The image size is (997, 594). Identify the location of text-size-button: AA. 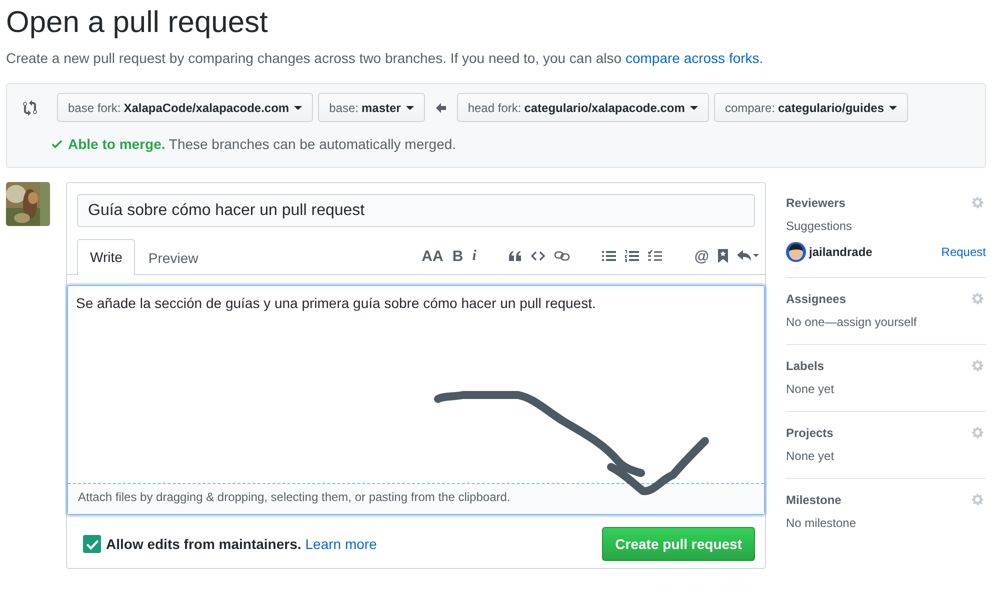
(433, 256).